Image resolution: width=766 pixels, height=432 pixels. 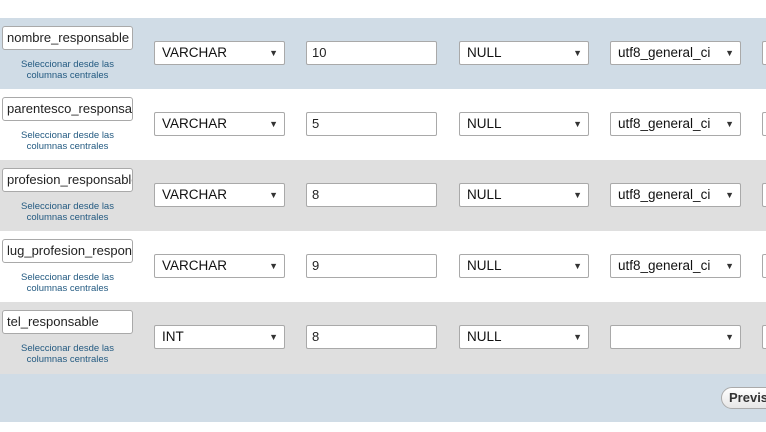 I want to click on column-name-input: nombre_responsable, so click(x=67, y=38).